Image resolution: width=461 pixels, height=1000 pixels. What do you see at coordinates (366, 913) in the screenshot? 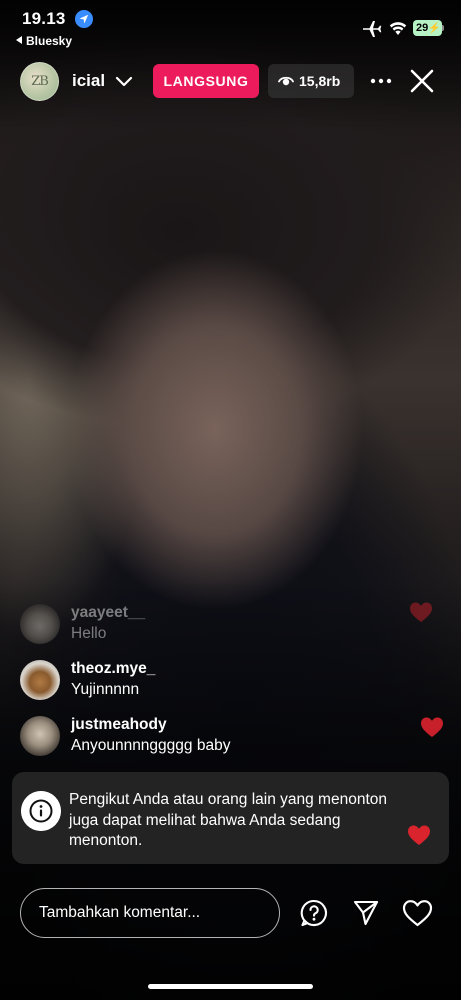
I see `send-icon` at bounding box center [366, 913].